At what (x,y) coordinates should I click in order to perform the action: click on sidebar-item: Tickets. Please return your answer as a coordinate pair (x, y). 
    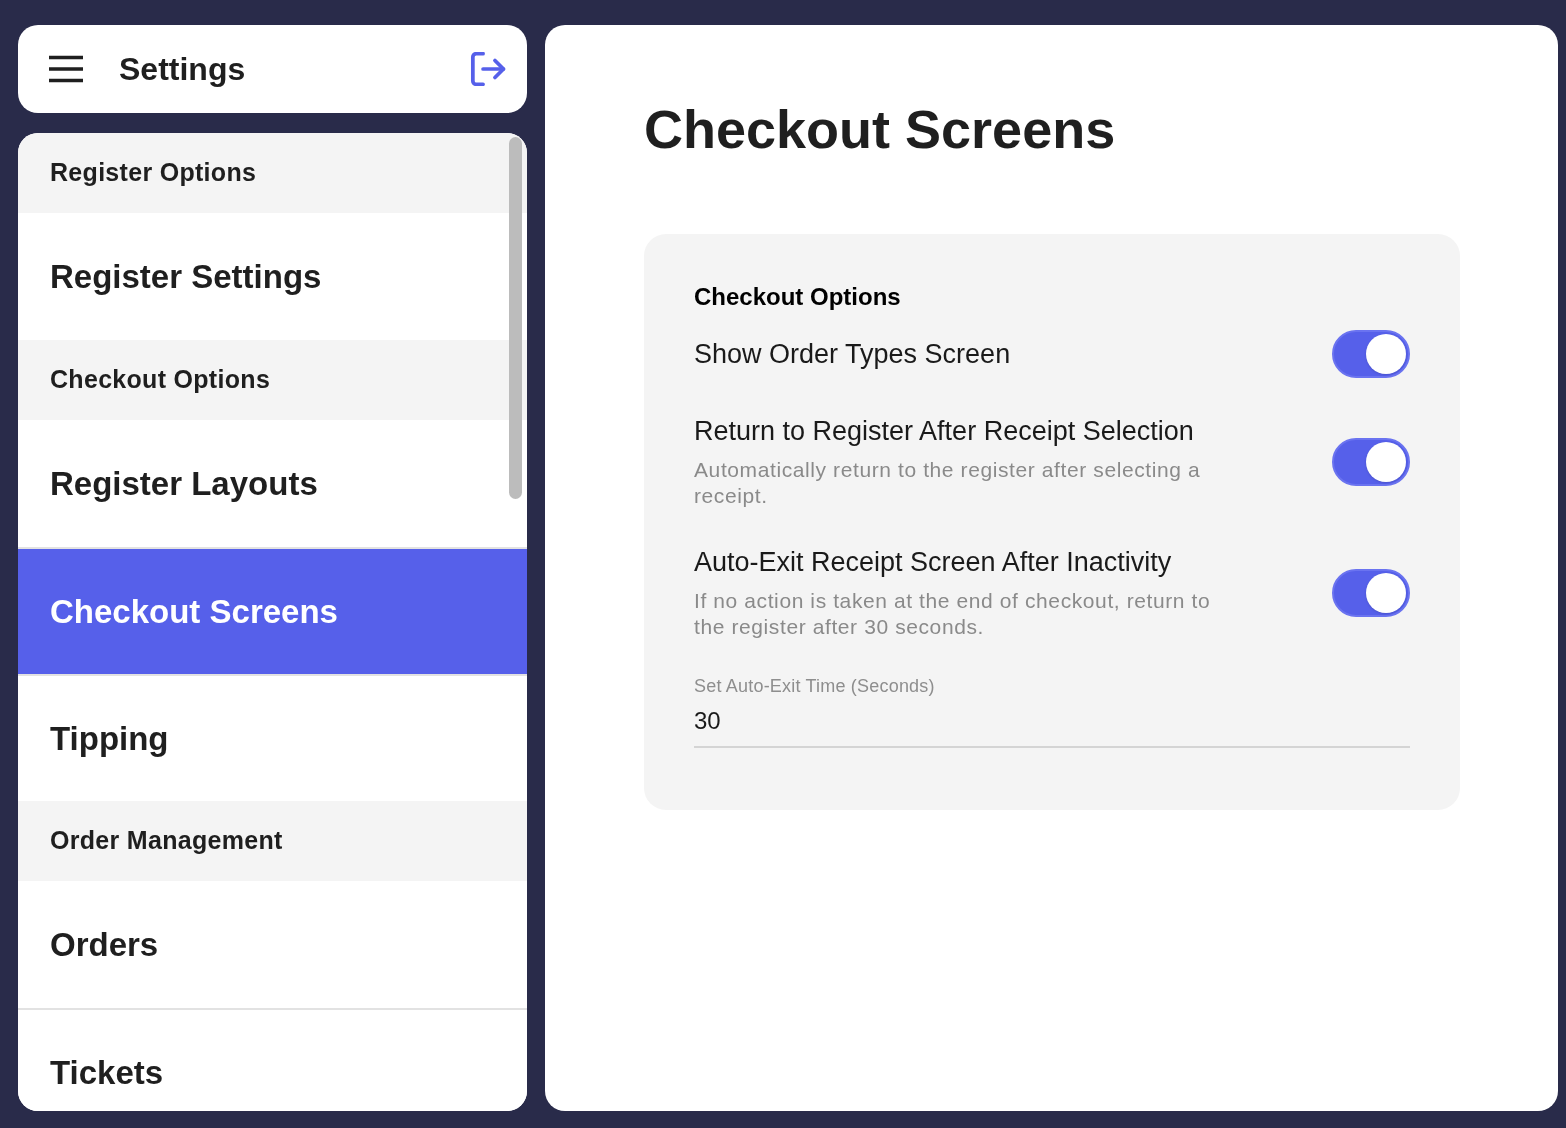
    Looking at the image, I should click on (272, 1059).